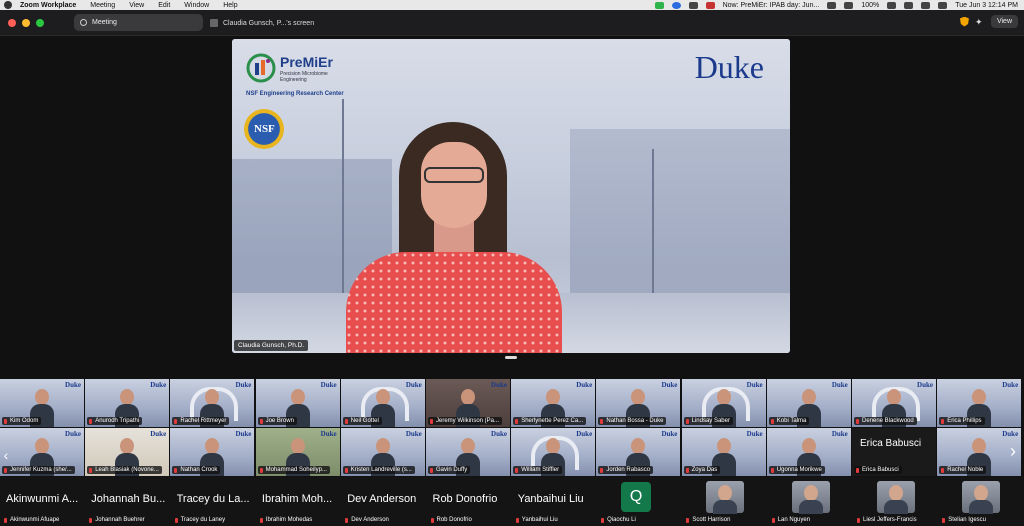 Image resolution: width=1024 pixels, height=526 pixels. Describe the element at coordinates (702, 470) in the screenshot. I see `participant-name-label: Zoya Das` at that location.